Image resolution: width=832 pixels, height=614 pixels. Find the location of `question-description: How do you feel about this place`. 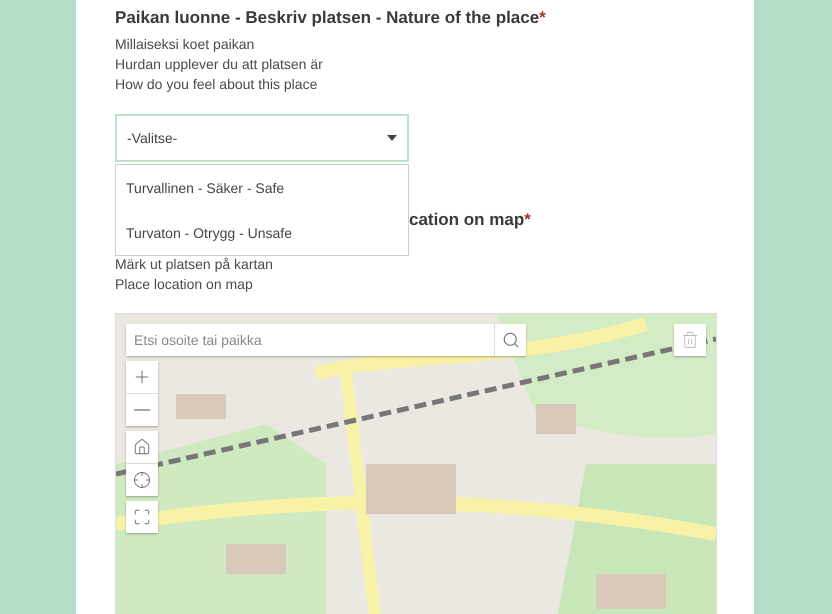

question-description: How do you feel about this place is located at coordinates (216, 84).